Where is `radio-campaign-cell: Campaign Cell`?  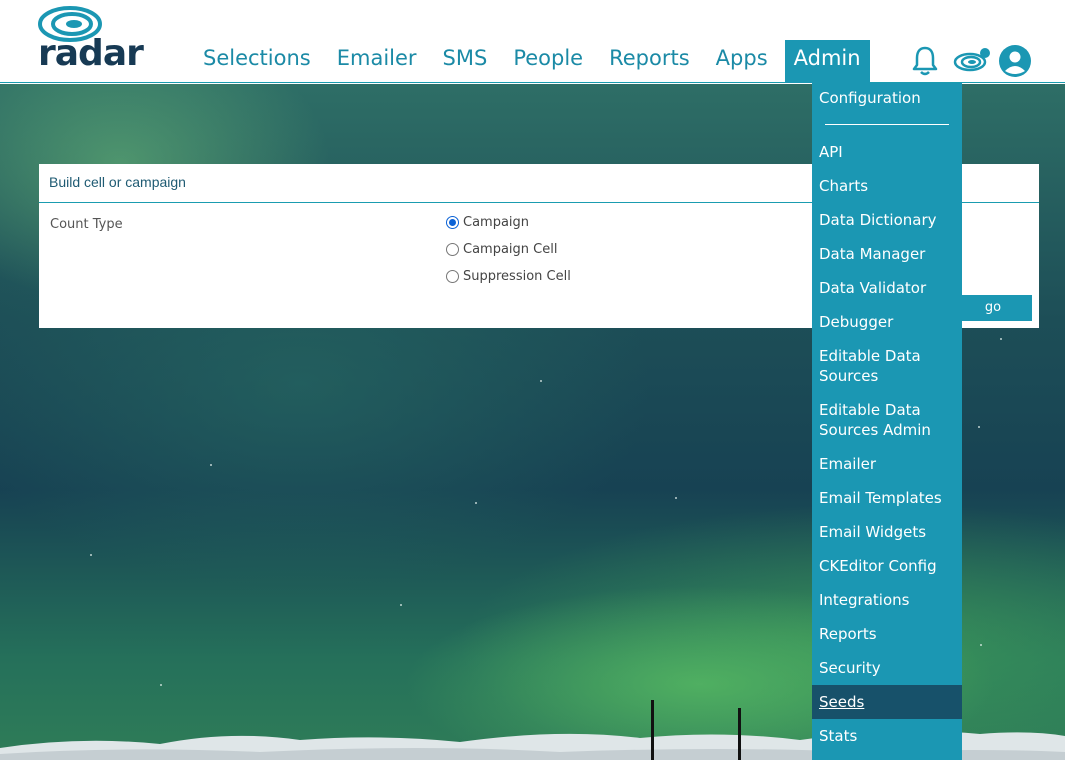 radio-campaign-cell: Campaign Cell is located at coordinates (501, 249).